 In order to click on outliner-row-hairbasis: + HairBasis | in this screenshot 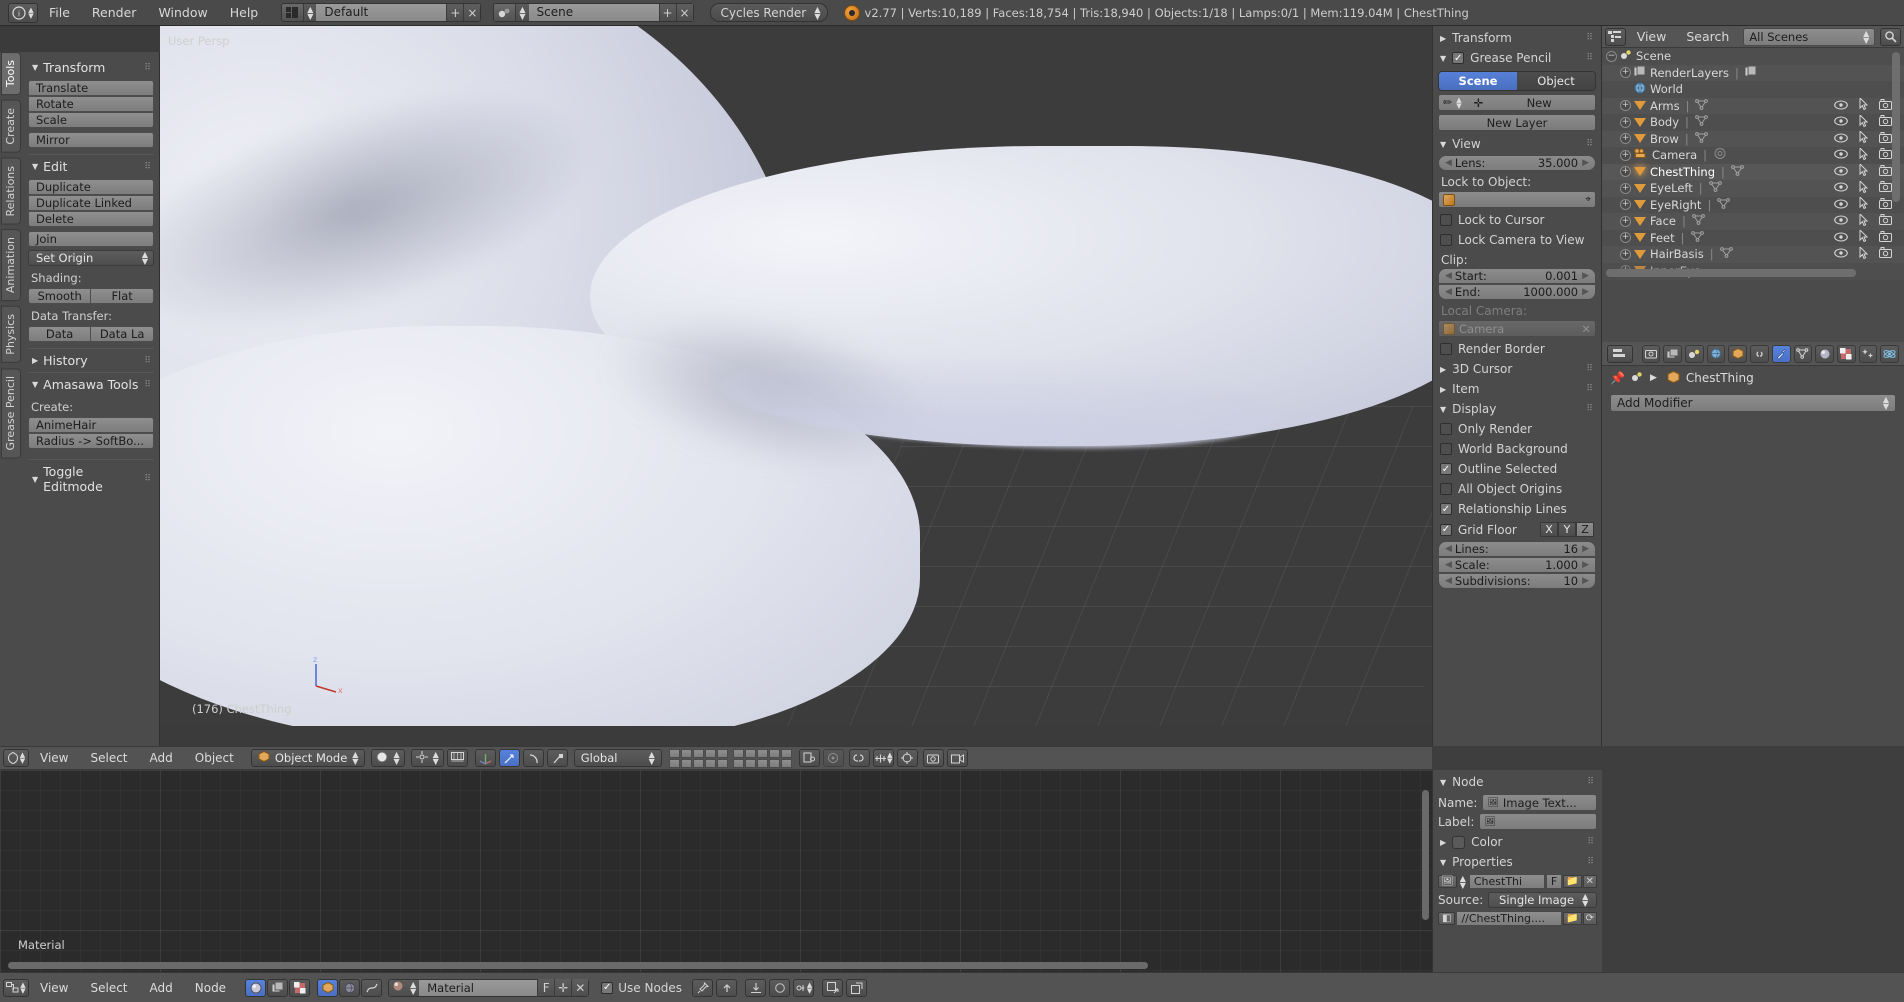, I will do `click(1753, 254)`.